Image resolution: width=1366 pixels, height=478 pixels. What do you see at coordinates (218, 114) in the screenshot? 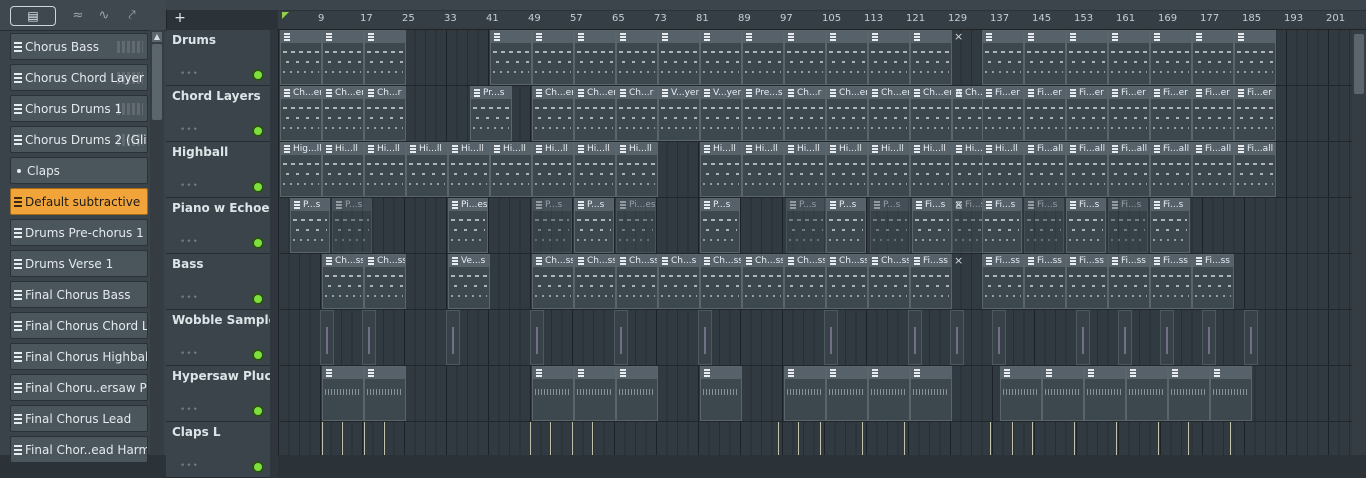
I see `track-header: Chord Layers •••` at bounding box center [218, 114].